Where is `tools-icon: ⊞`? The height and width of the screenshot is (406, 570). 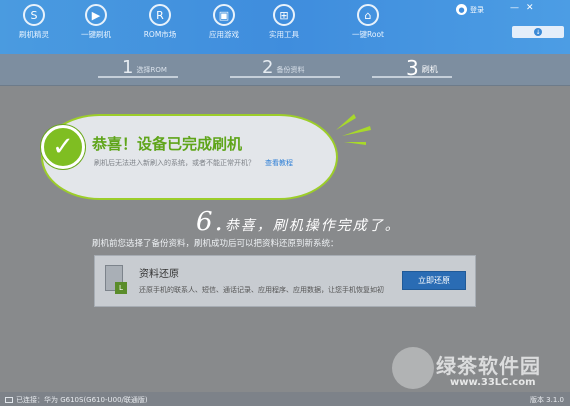 tools-icon: ⊞ is located at coordinates (284, 15).